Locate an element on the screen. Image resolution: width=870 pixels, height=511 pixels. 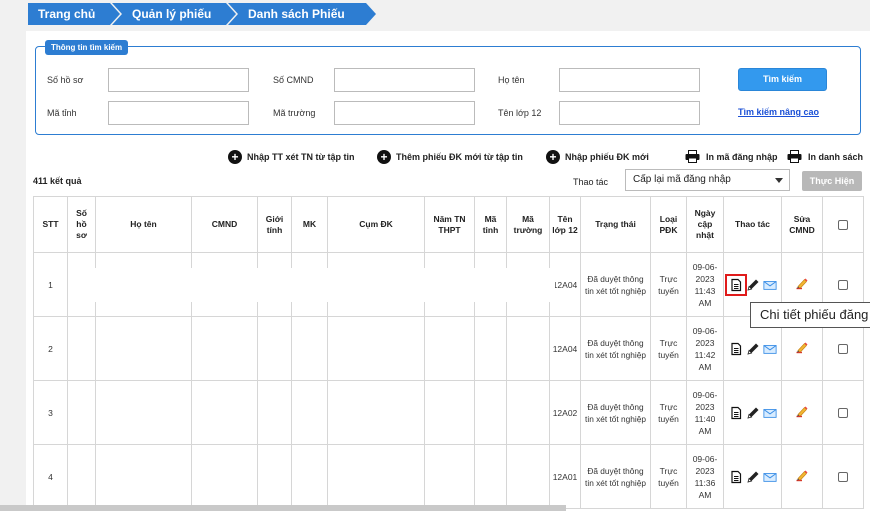
label-ma-truong: Mã trường is located at coordinates (294, 113).